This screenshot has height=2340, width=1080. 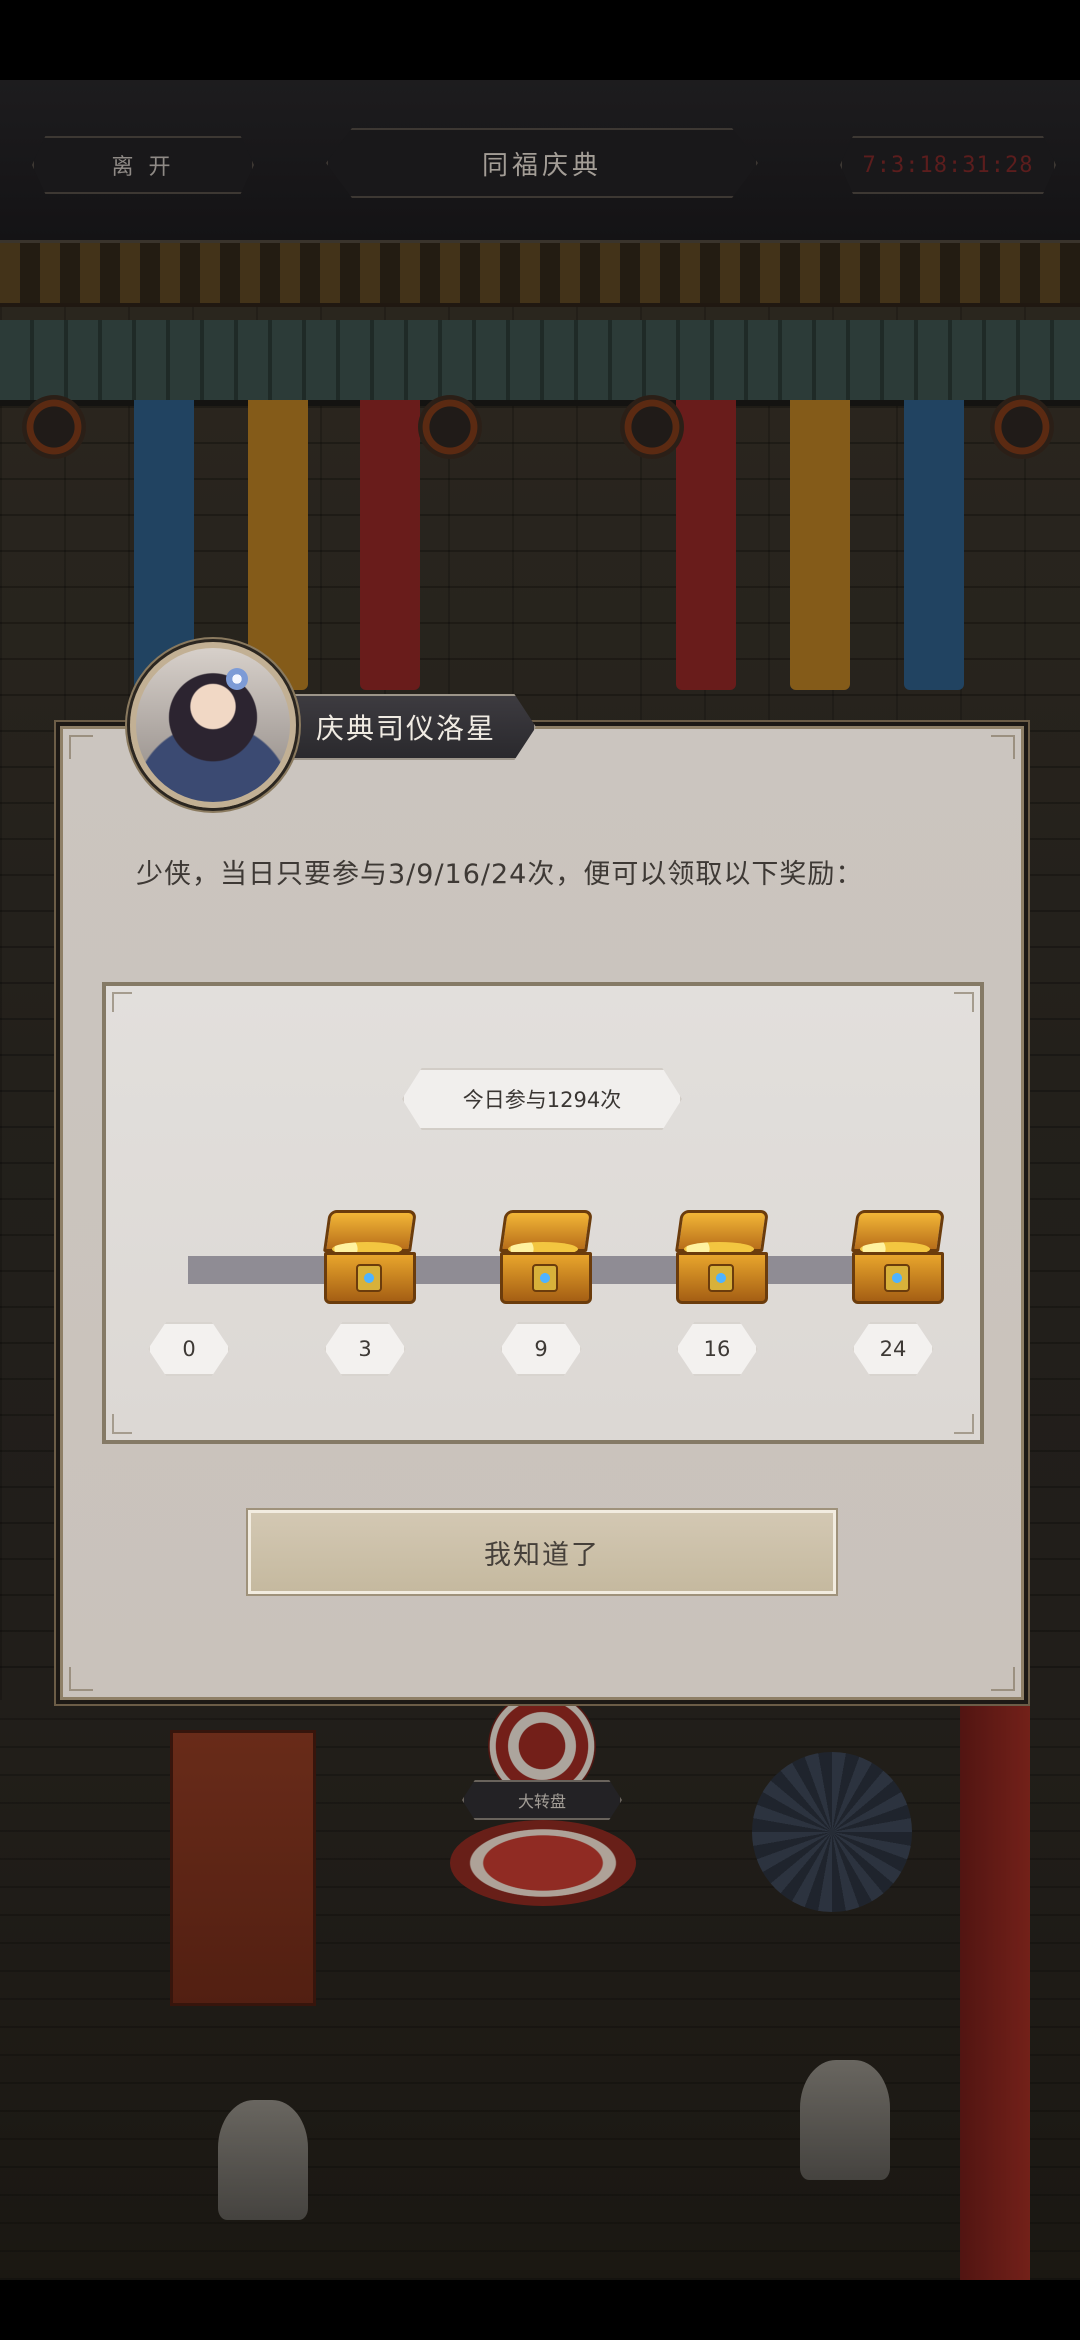 What do you see at coordinates (213, 725) in the screenshot?
I see `npc-avatar` at bounding box center [213, 725].